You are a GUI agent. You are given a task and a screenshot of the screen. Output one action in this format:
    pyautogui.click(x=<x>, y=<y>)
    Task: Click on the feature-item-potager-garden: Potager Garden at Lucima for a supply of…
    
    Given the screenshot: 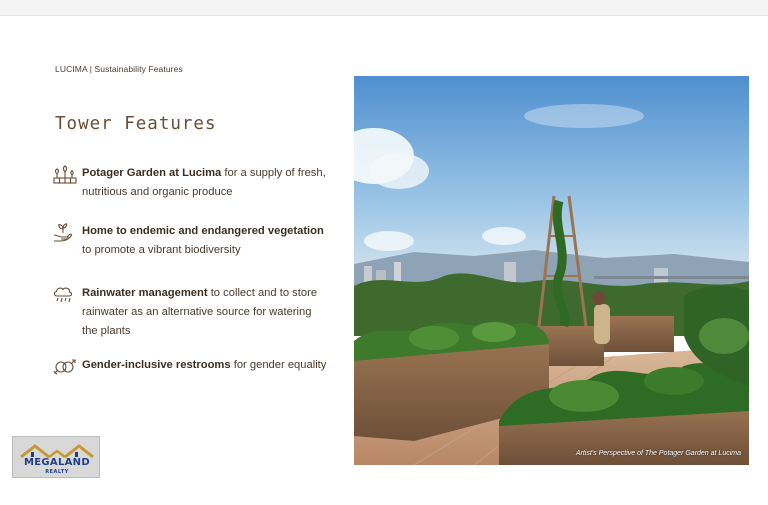 What is the action you would take?
    pyautogui.click(x=199, y=183)
    